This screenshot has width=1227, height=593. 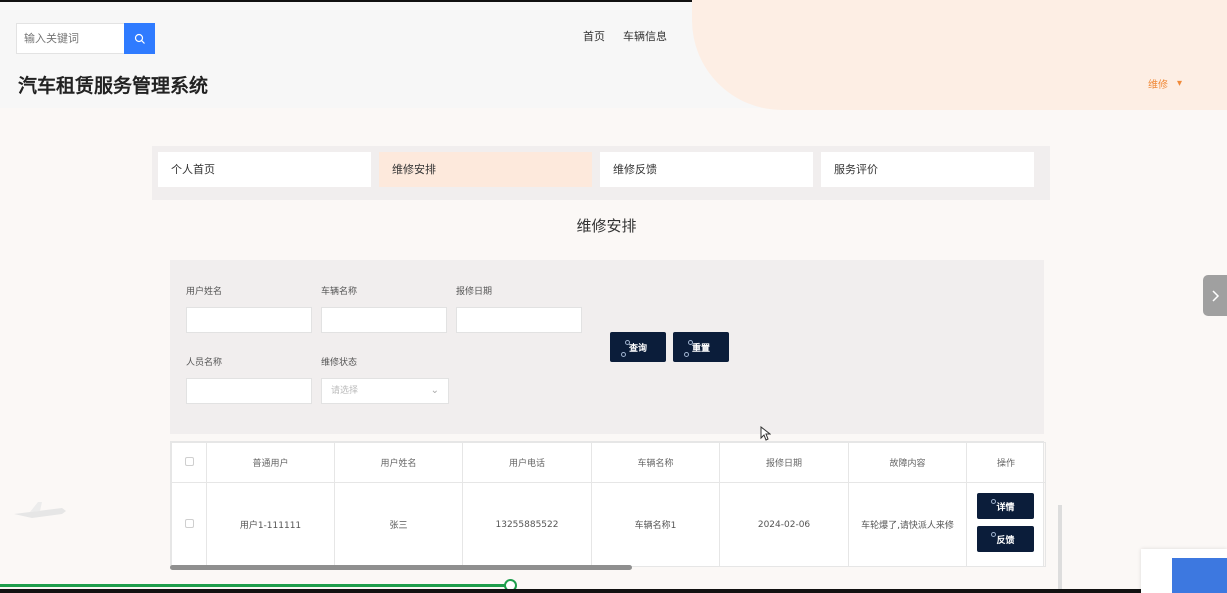 What do you see at coordinates (907, 524) in the screenshot?
I see `cell-fault: 车轮爆了,请快派人来修` at bounding box center [907, 524].